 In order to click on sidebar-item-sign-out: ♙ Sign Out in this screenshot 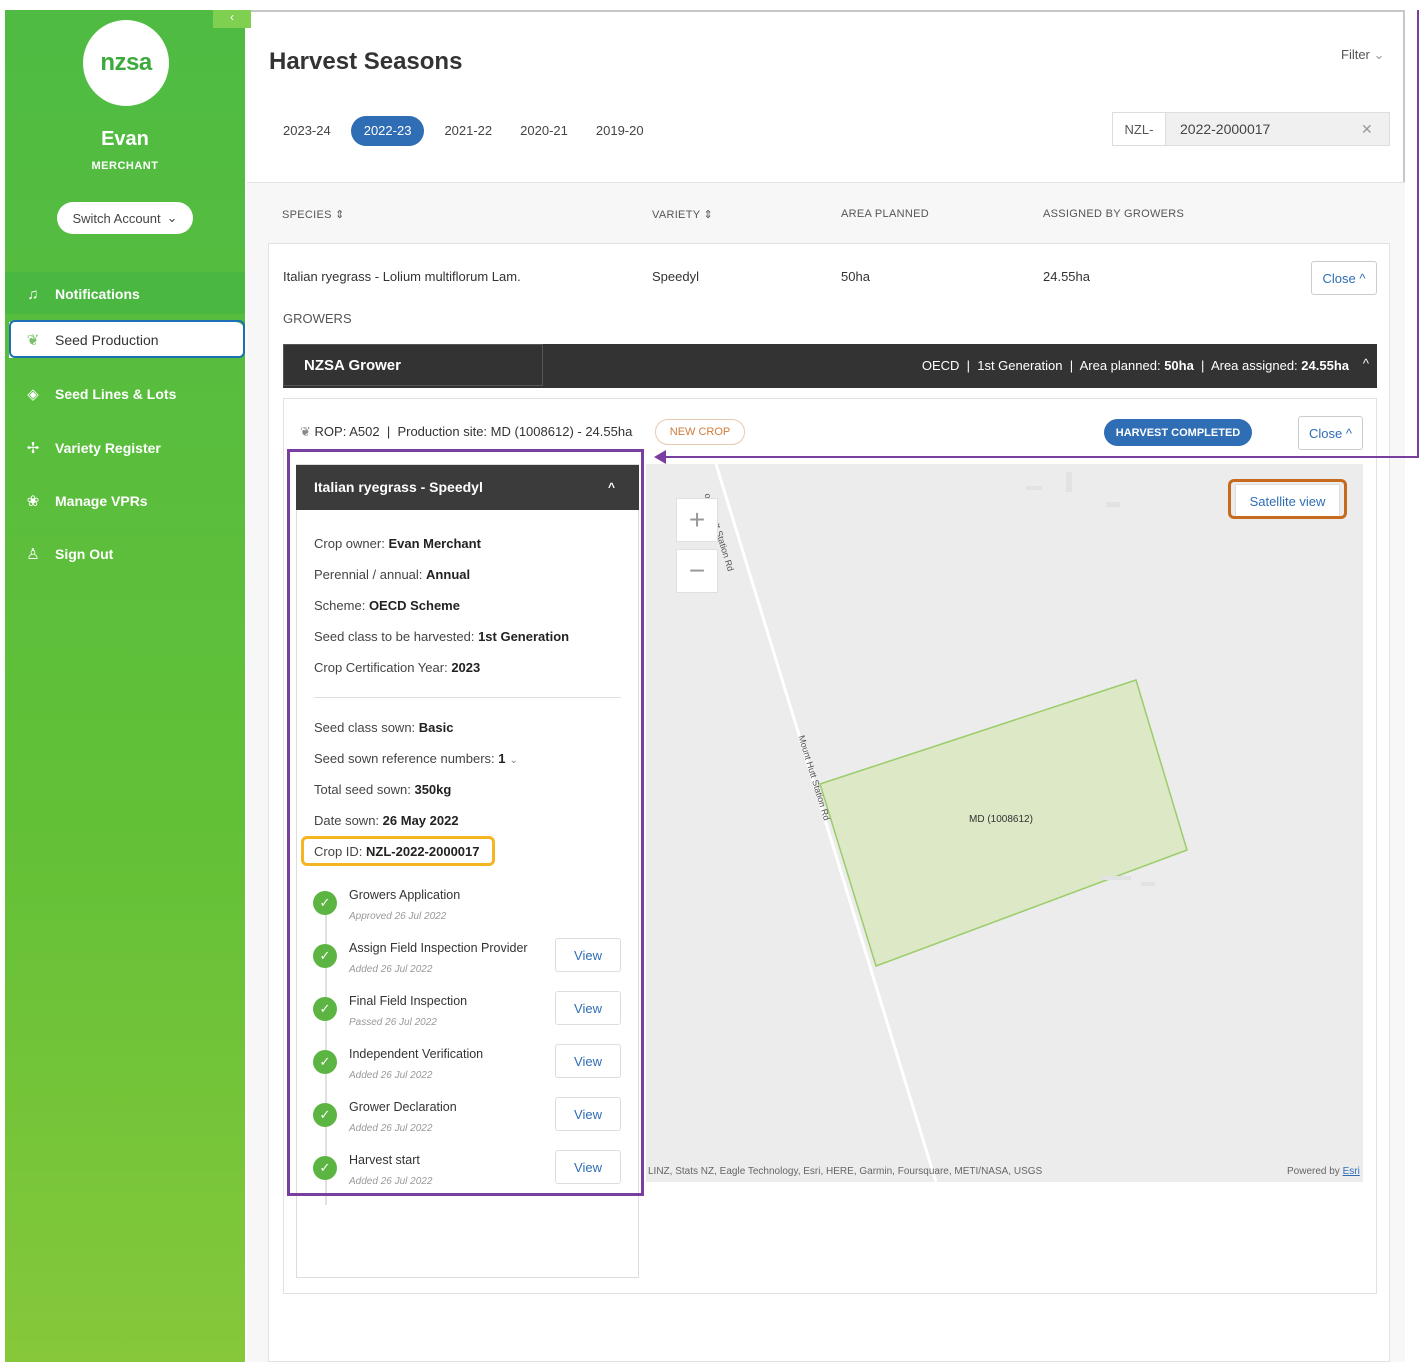, I will do `click(125, 554)`.